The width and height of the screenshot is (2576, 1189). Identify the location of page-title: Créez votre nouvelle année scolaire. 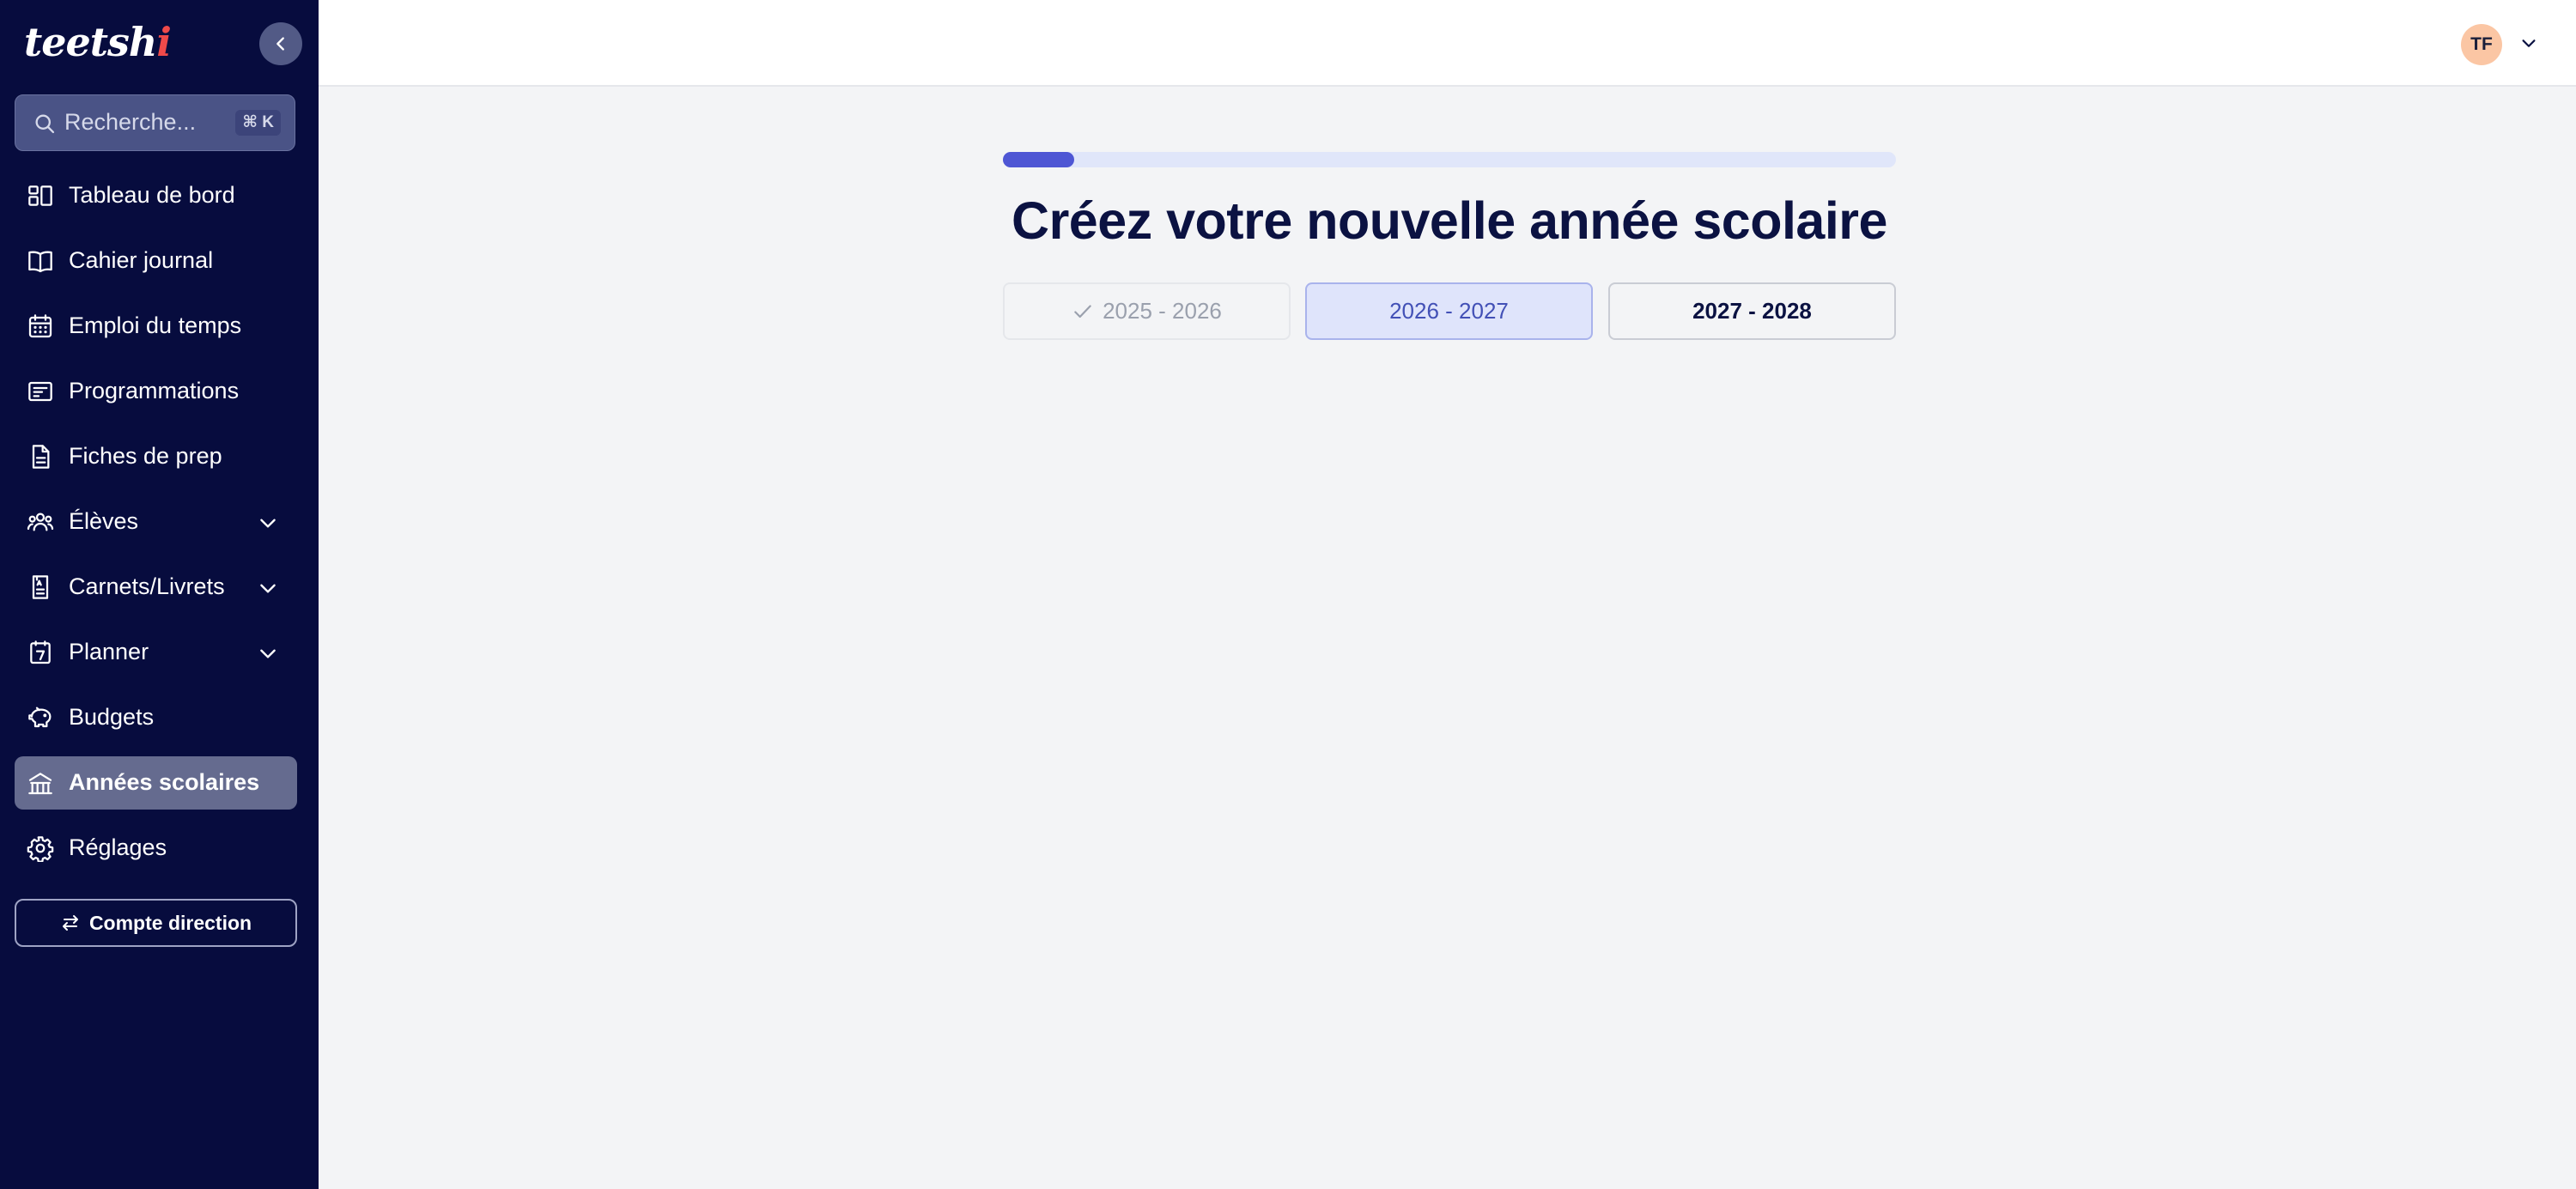
(1449, 220).